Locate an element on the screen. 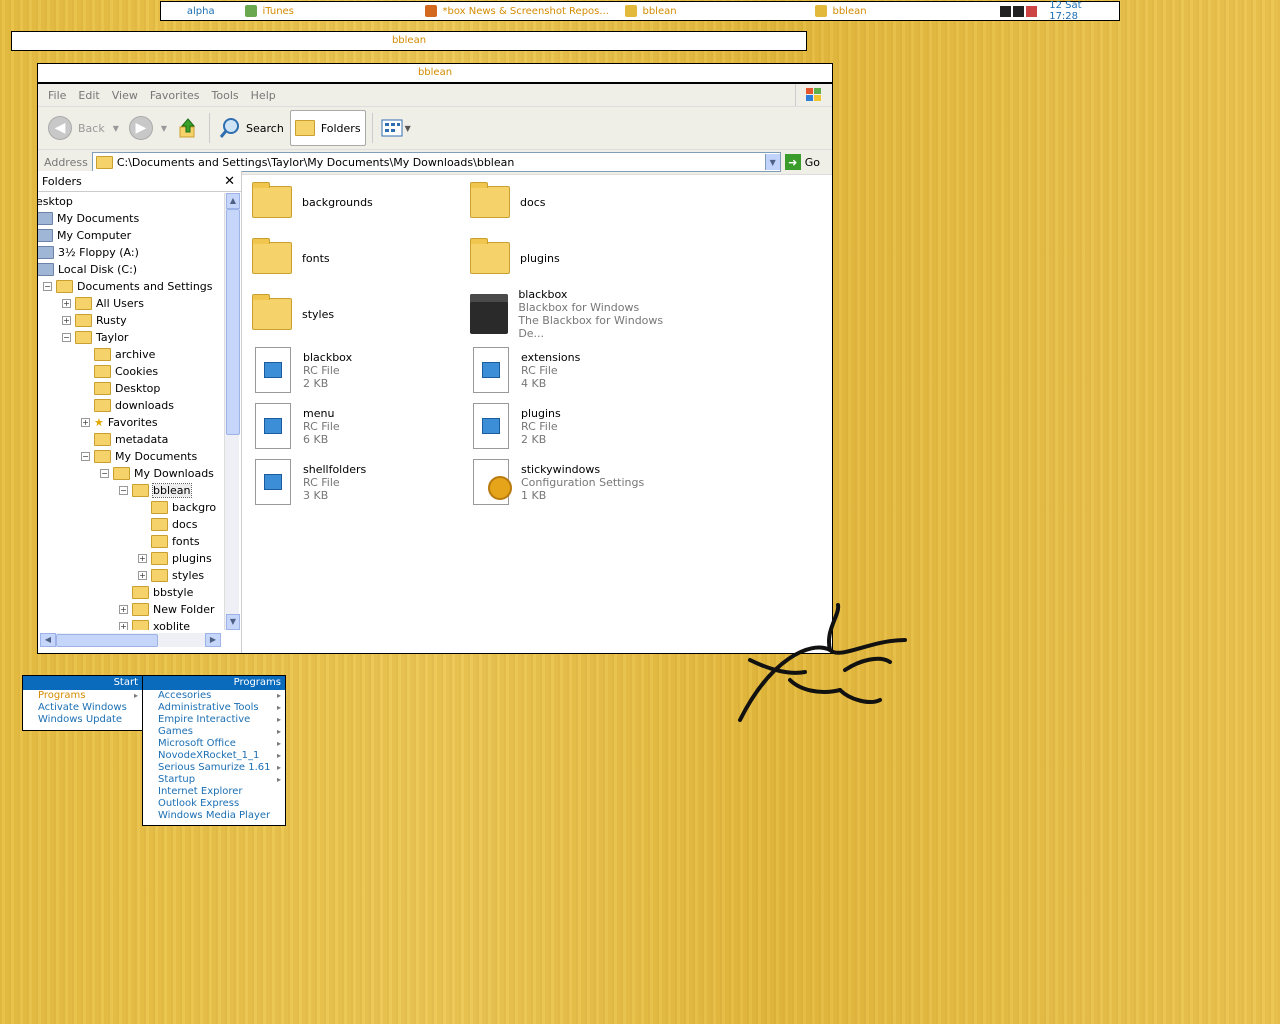  scroll-up-button: ▲ is located at coordinates (233, 201).